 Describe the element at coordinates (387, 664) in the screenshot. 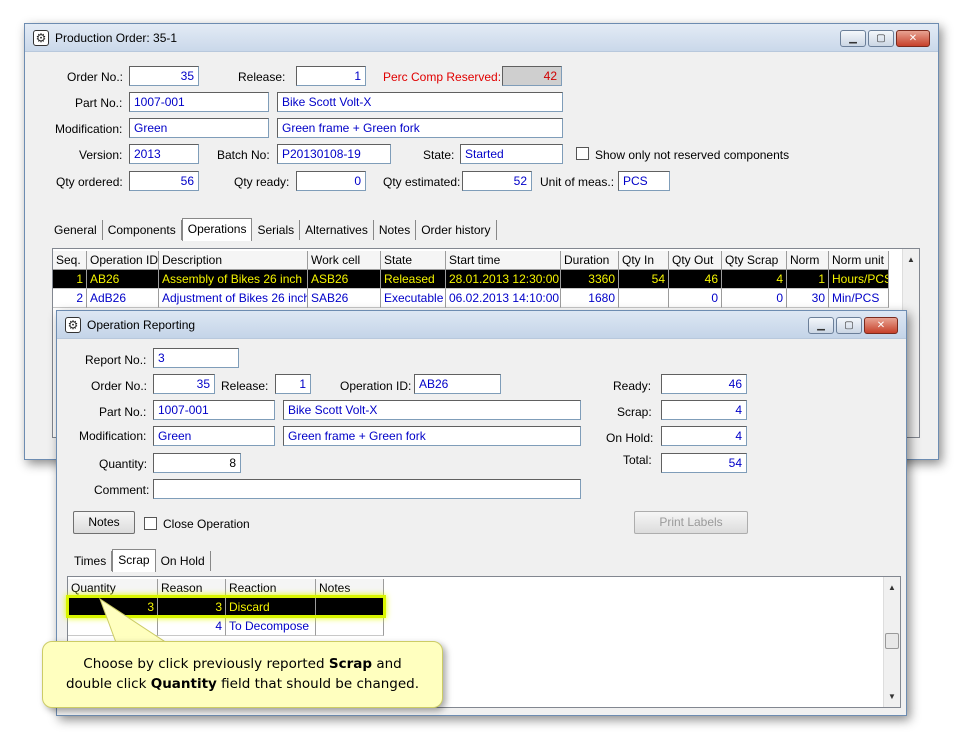

I see `callout-text: and` at that location.